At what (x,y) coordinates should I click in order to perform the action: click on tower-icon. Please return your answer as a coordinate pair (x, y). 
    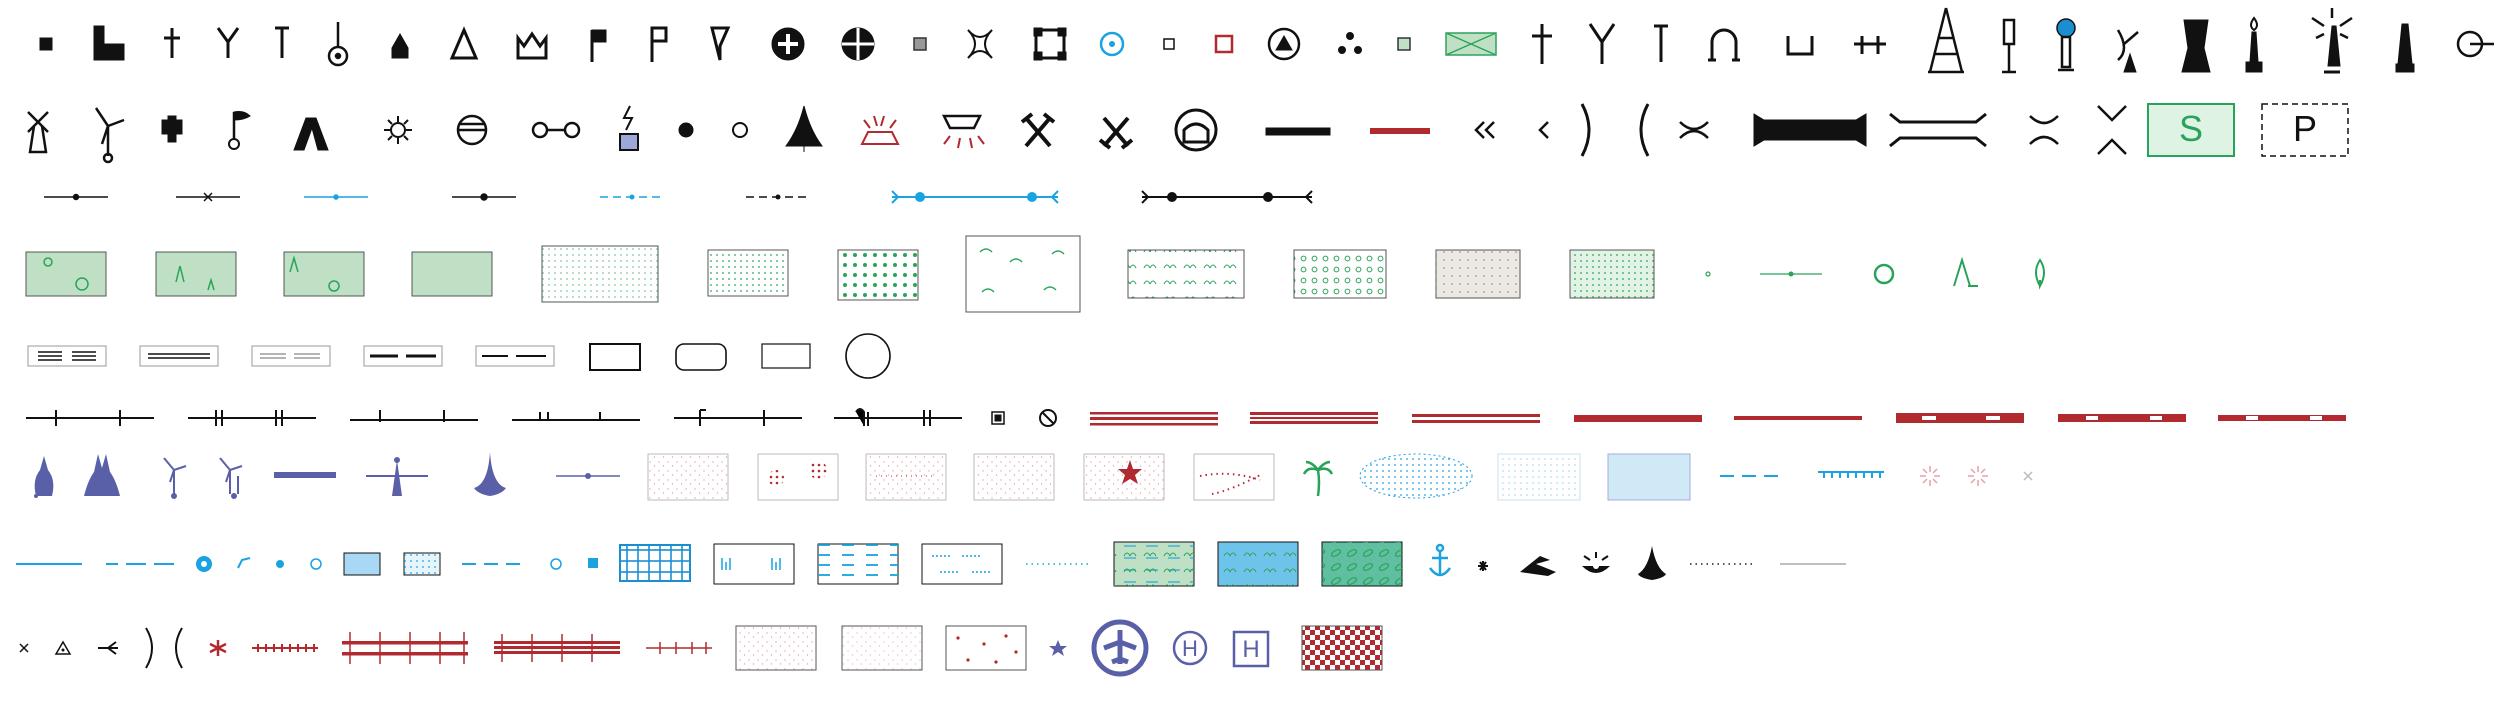
    Looking at the image, I should click on (2405, 48).